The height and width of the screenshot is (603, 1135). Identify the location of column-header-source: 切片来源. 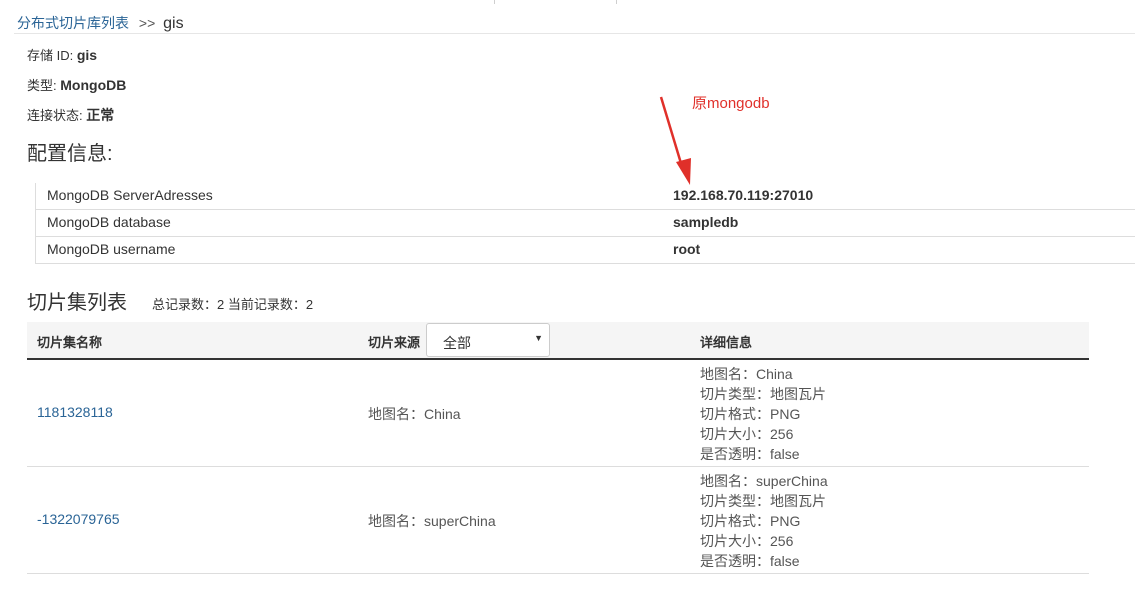
(394, 342).